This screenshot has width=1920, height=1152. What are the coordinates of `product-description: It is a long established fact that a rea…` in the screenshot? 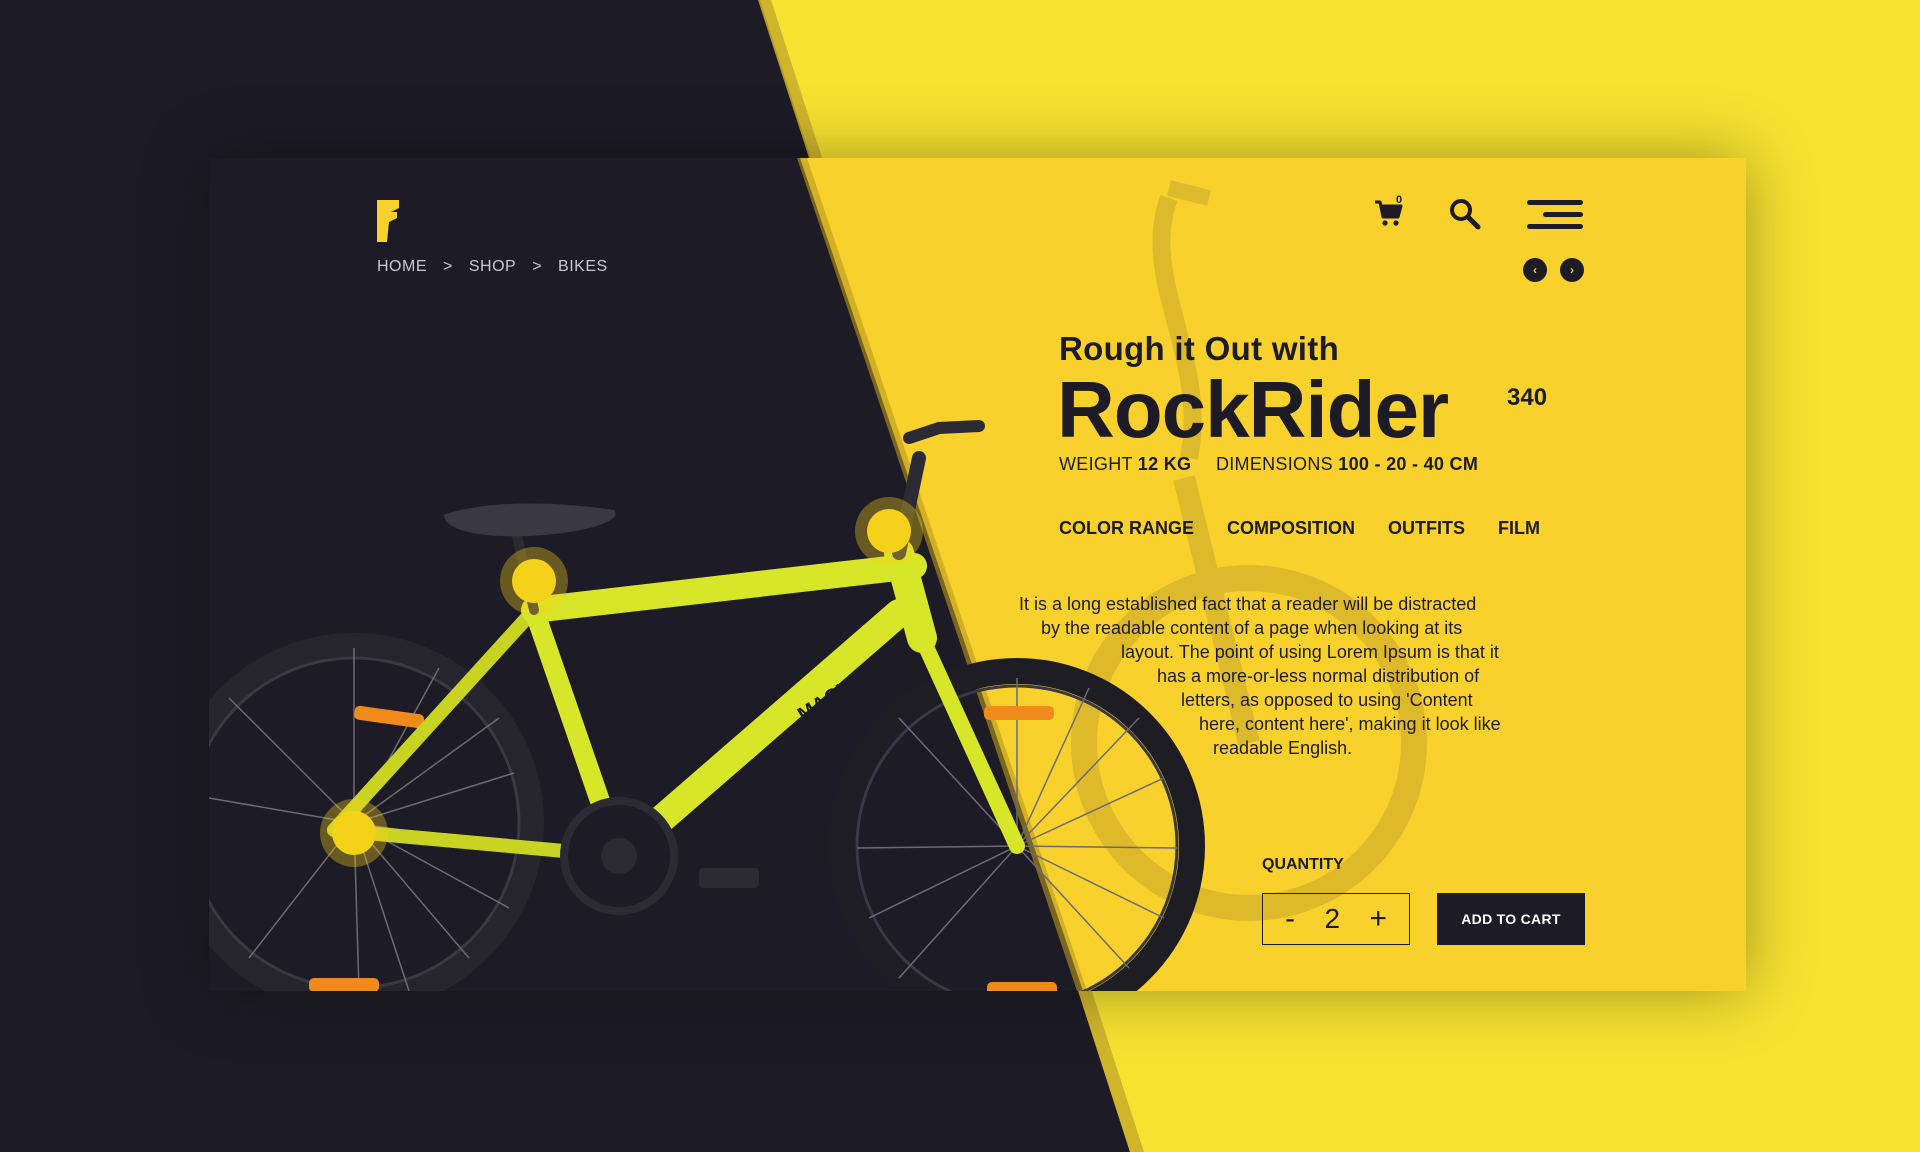 It's located at (1309, 676).